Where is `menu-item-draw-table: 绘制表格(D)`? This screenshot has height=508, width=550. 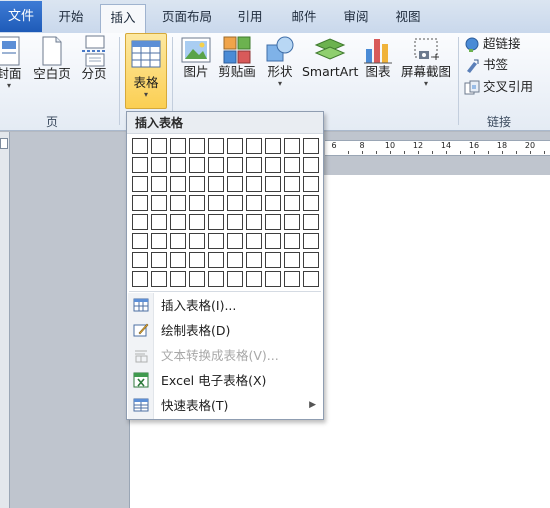 menu-item-draw-table: 绘制表格(D) is located at coordinates (226, 330).